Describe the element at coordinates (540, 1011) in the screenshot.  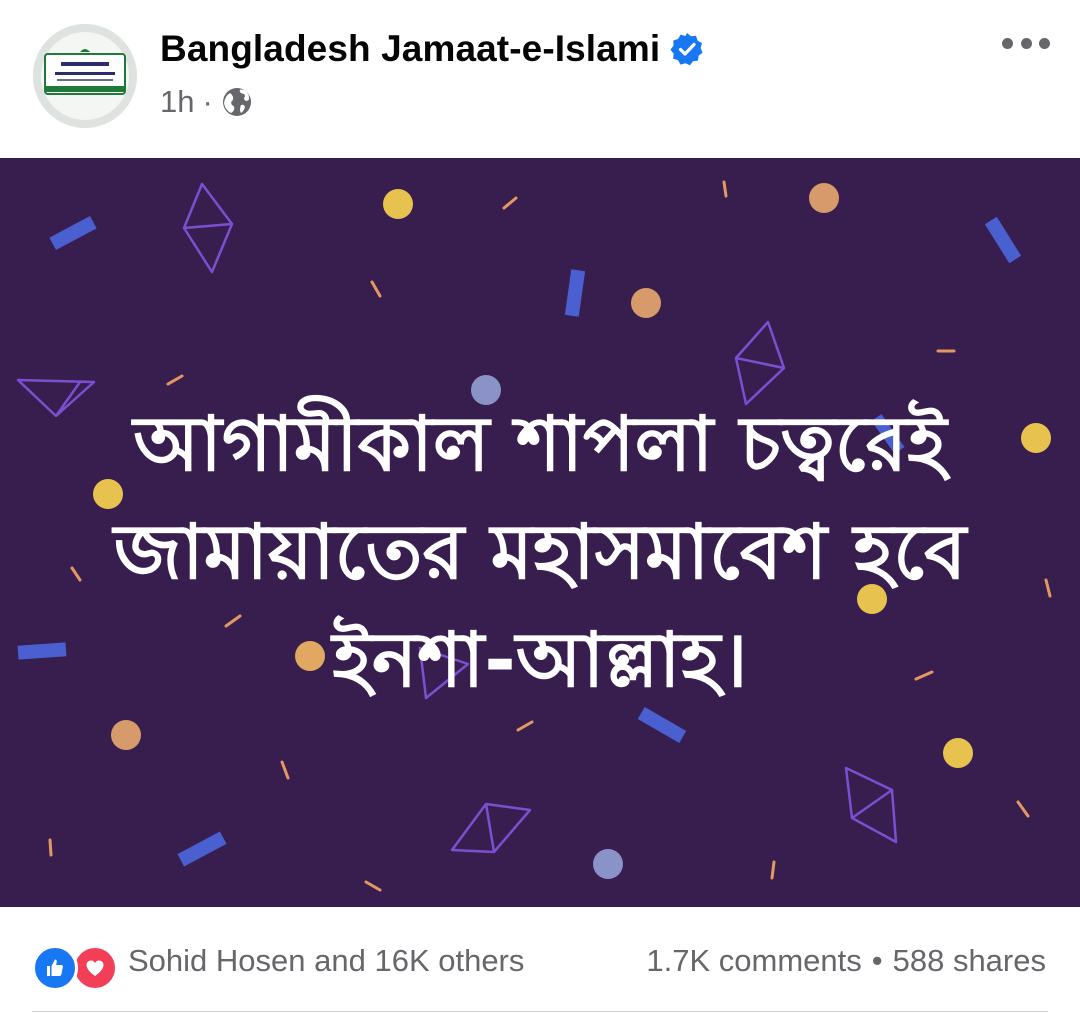
I see `footer-divider` at that location.